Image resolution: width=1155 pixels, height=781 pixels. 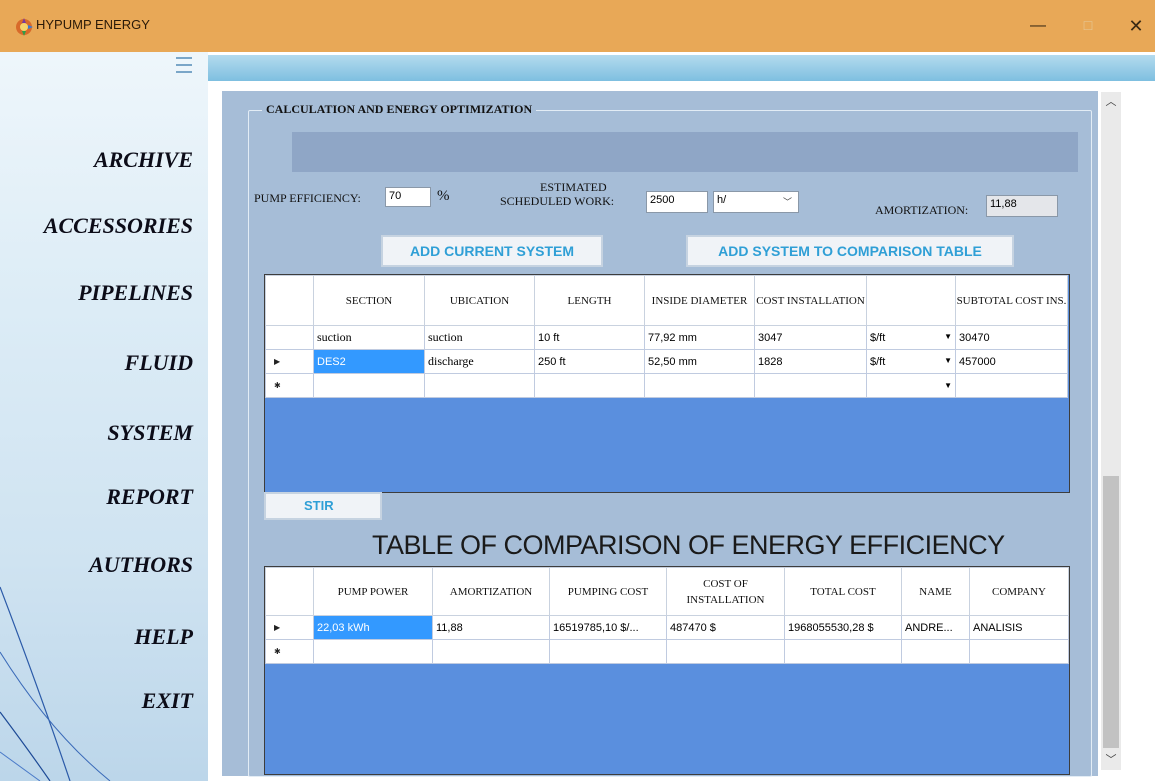 What do you see at coordinates (1019, 651) in the screenshot?
I see `new-cell-company` at bounding box center [1019, 651].